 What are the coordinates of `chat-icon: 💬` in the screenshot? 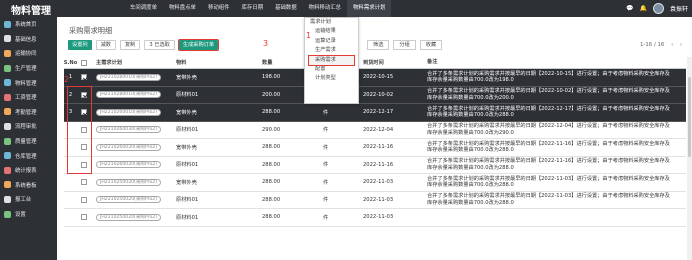 It's located at (629, 8).